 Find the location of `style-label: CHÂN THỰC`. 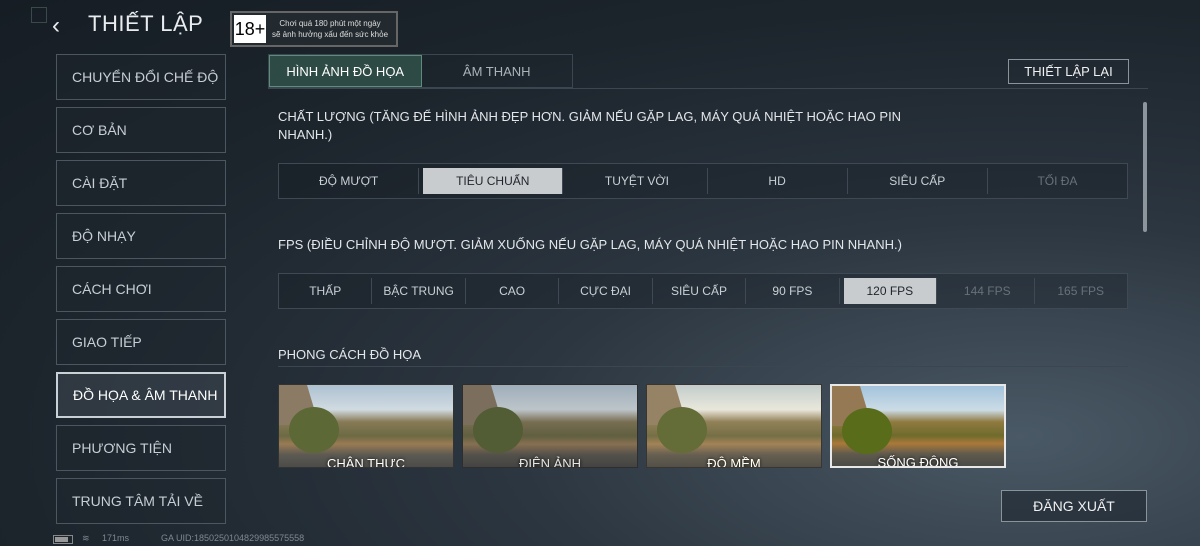

style-label: CHÂN THỰC is located at coordinates (366, 462).